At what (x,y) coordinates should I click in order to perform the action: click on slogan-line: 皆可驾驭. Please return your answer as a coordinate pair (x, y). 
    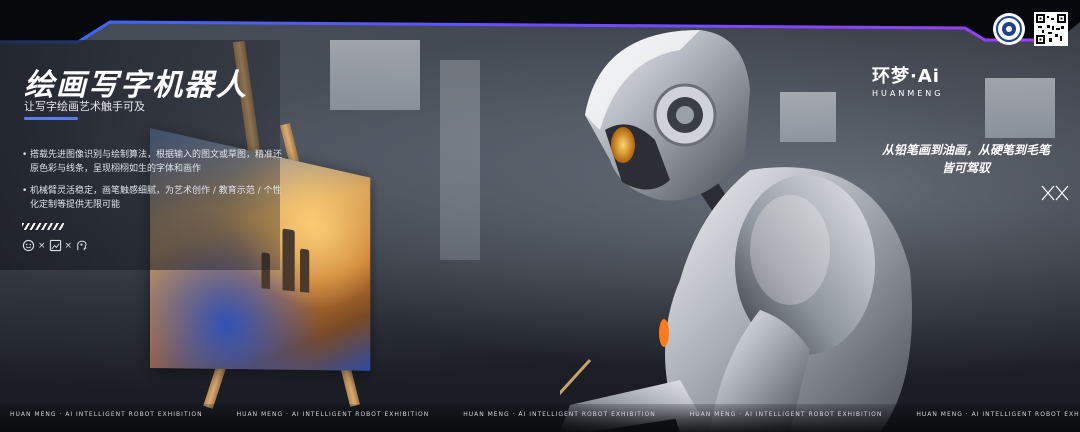
    Looking at the image, I should click on (965, 168).